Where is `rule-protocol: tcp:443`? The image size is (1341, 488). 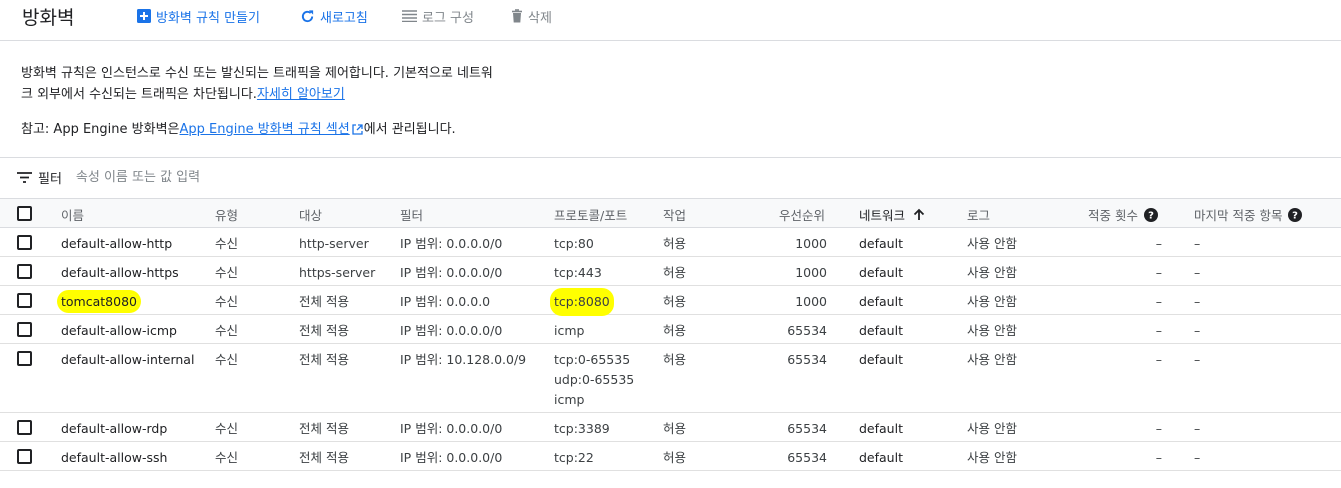 rule-protocol: tcp:443 is located at coordinates (578, 273).